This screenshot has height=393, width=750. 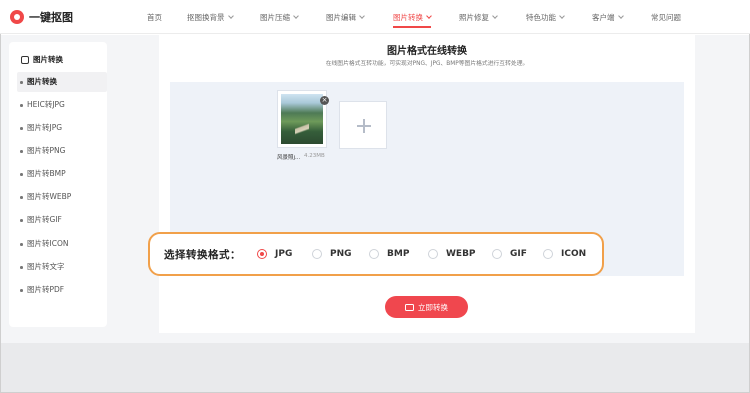 I want to click on nav-faq: 常见问题, so click(x=666, y=17).